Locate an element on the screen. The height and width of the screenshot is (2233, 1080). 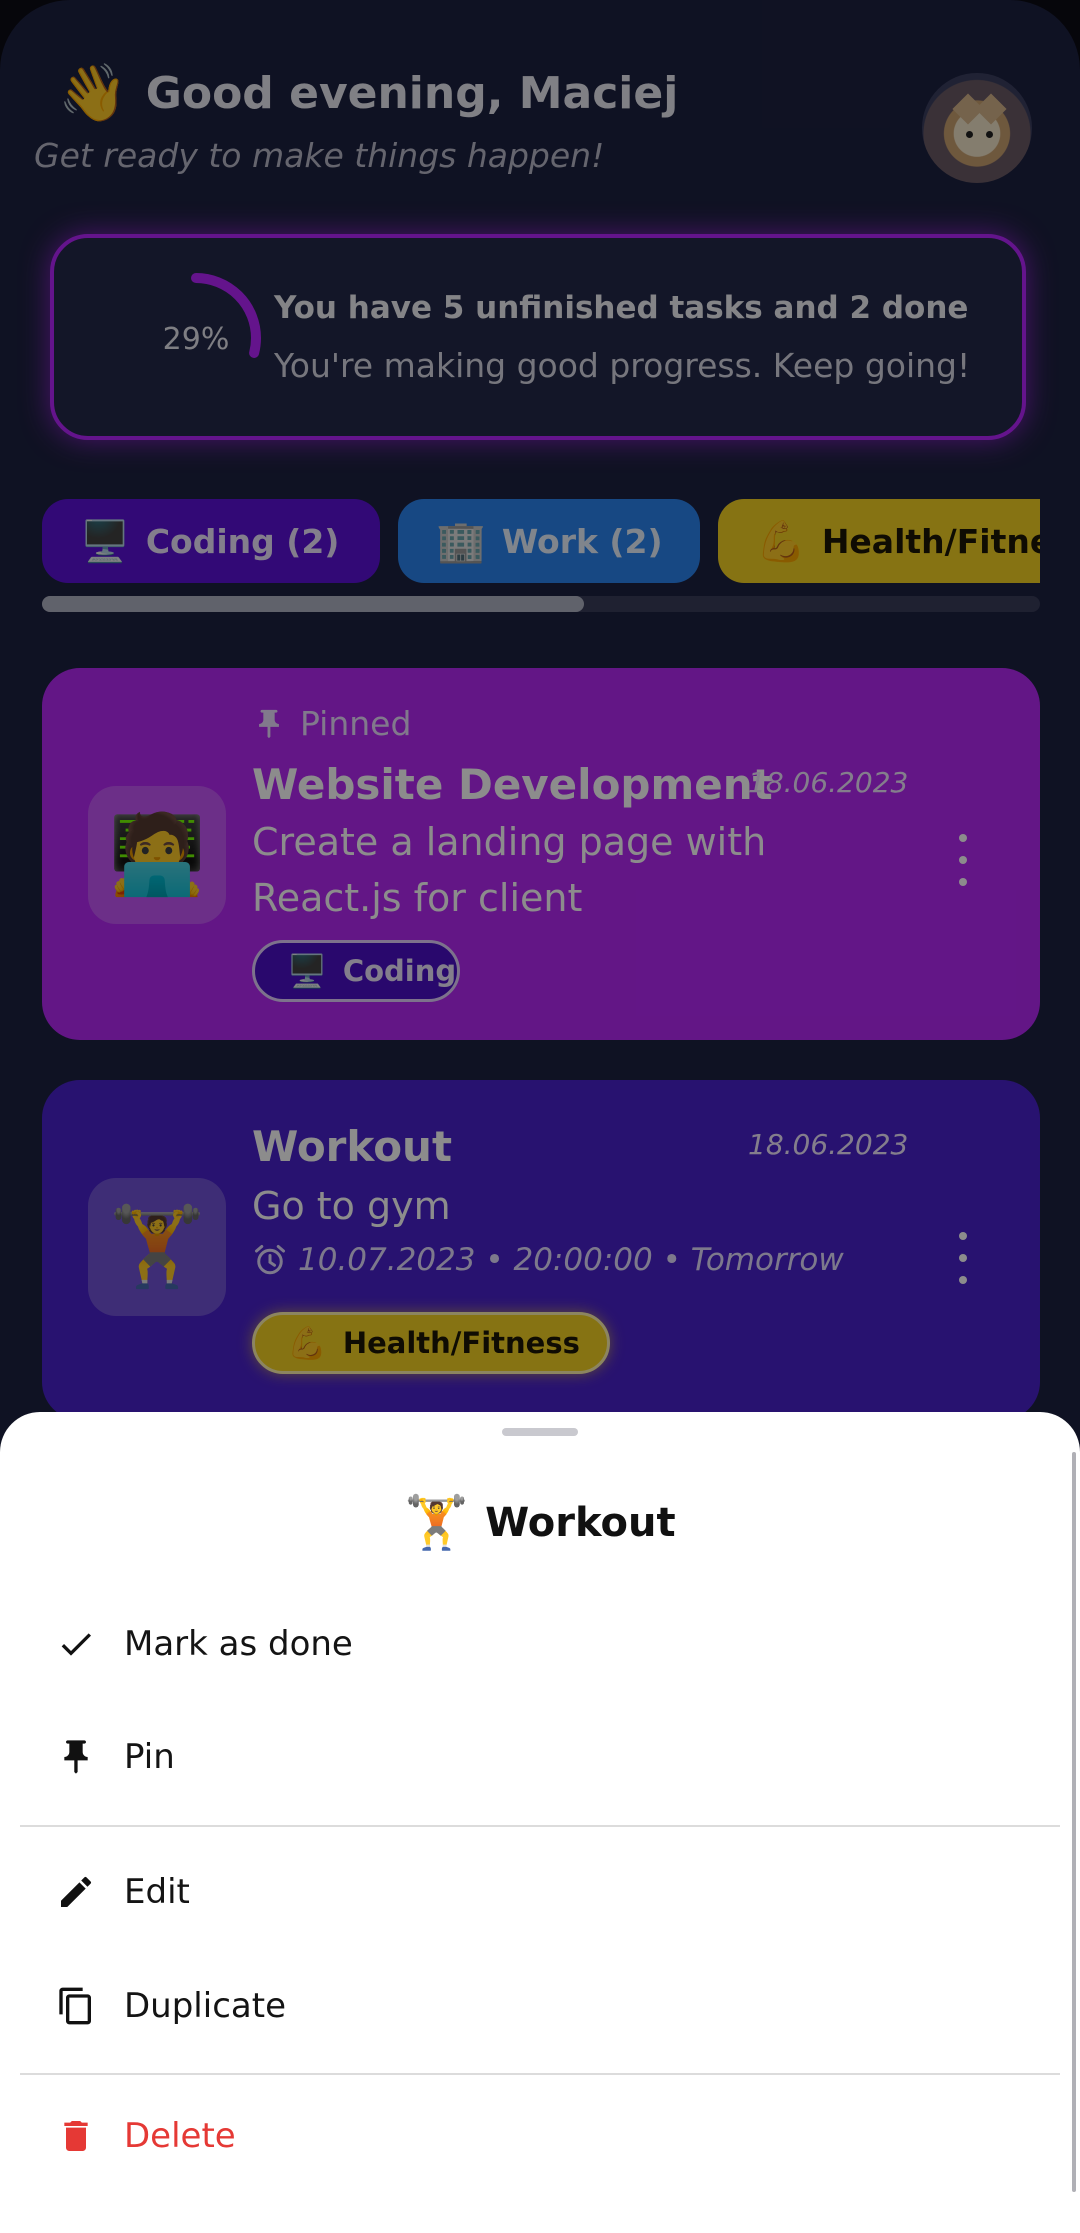
menu-item-label: Duplicate is located at coordinates (205, 2006).